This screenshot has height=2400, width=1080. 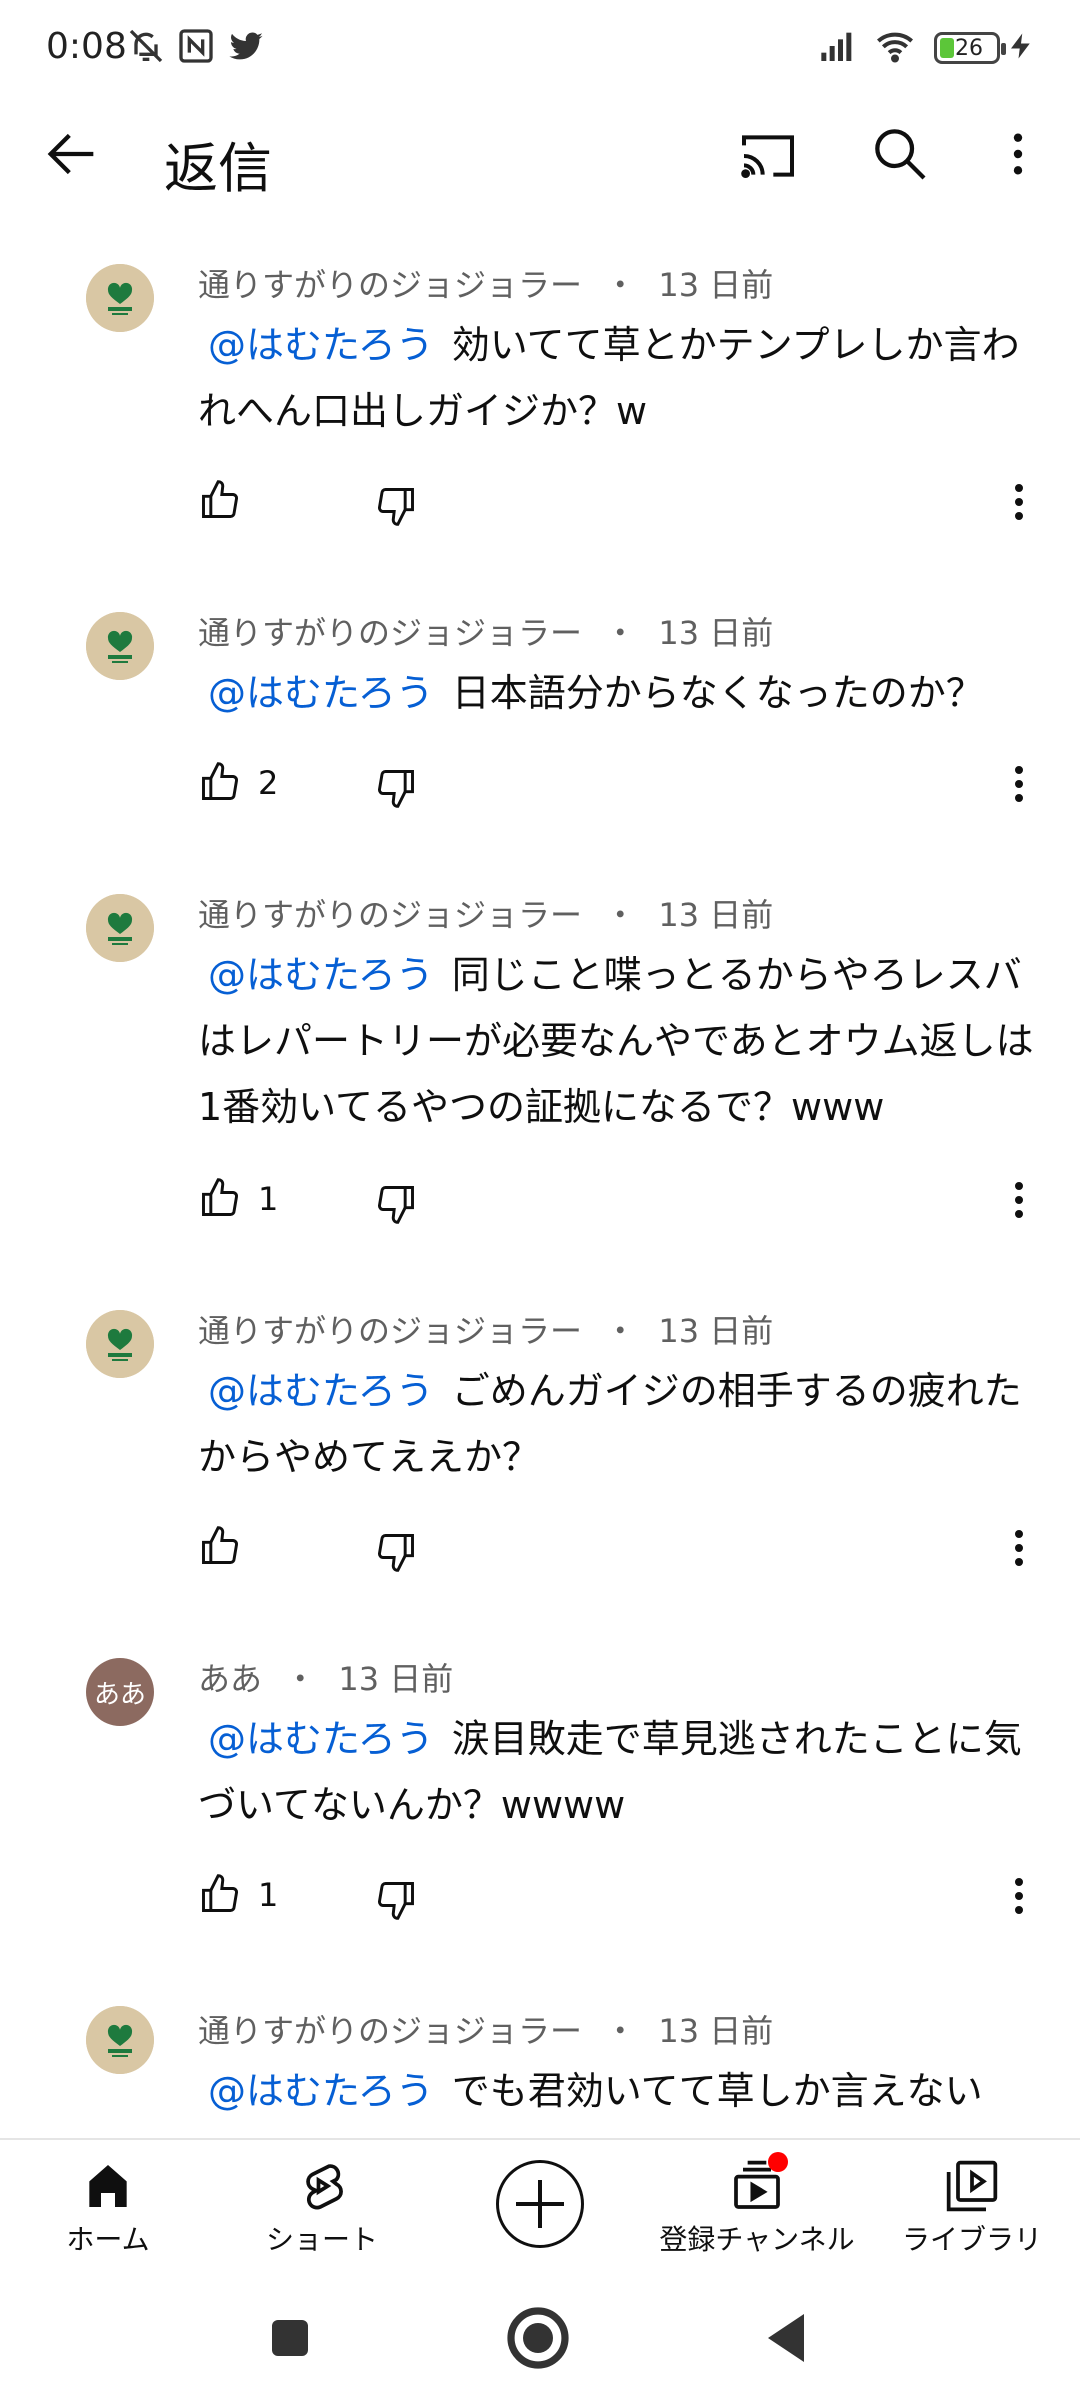 I want to click on avatar: ああ, so click(x=120, y=1692).